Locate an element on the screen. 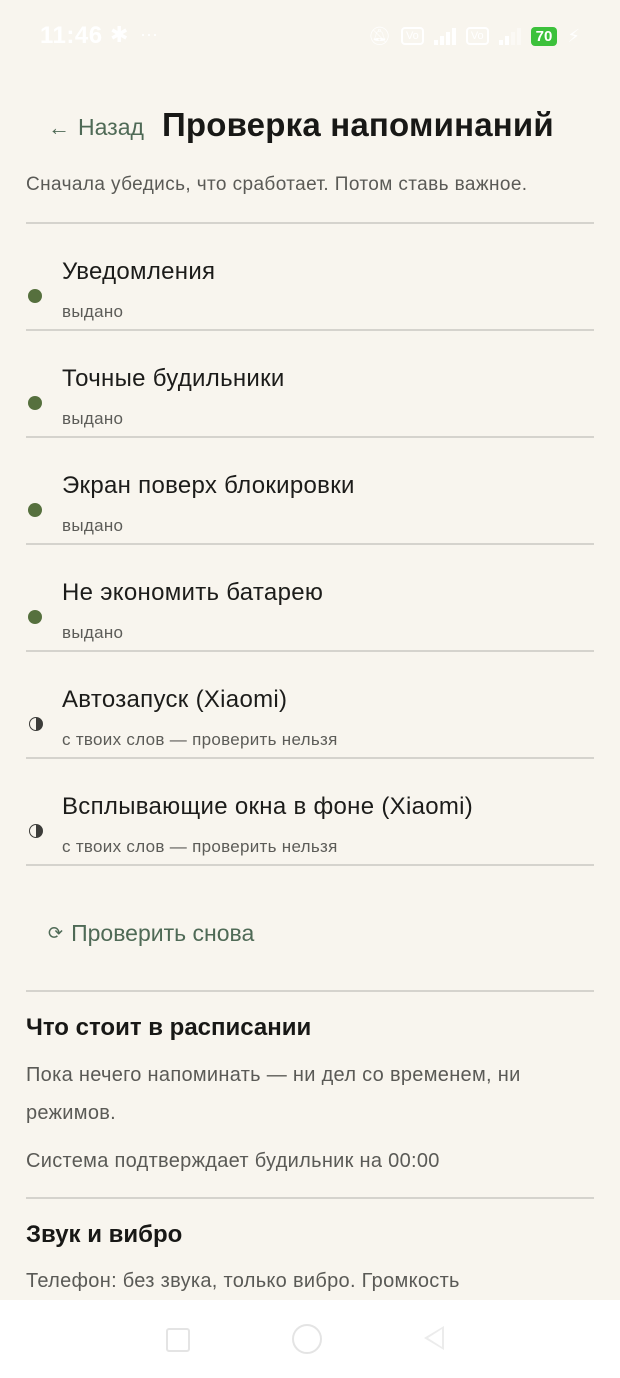 The height and width of the screenshot is (1378, 620). status-icons: 🔕︎ Vo Vo 70 ⚡︎ is located at coordinates (474, 36).